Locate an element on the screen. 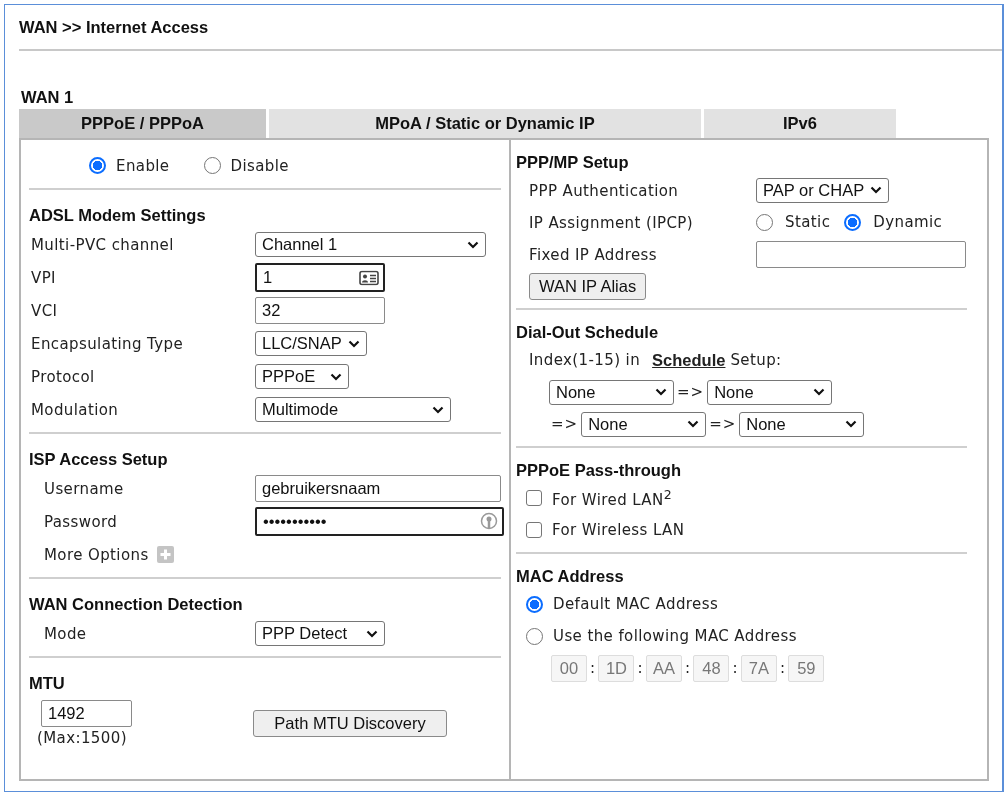  discovery-button: Path MTU Discovery is located at coordinates (350, 723).